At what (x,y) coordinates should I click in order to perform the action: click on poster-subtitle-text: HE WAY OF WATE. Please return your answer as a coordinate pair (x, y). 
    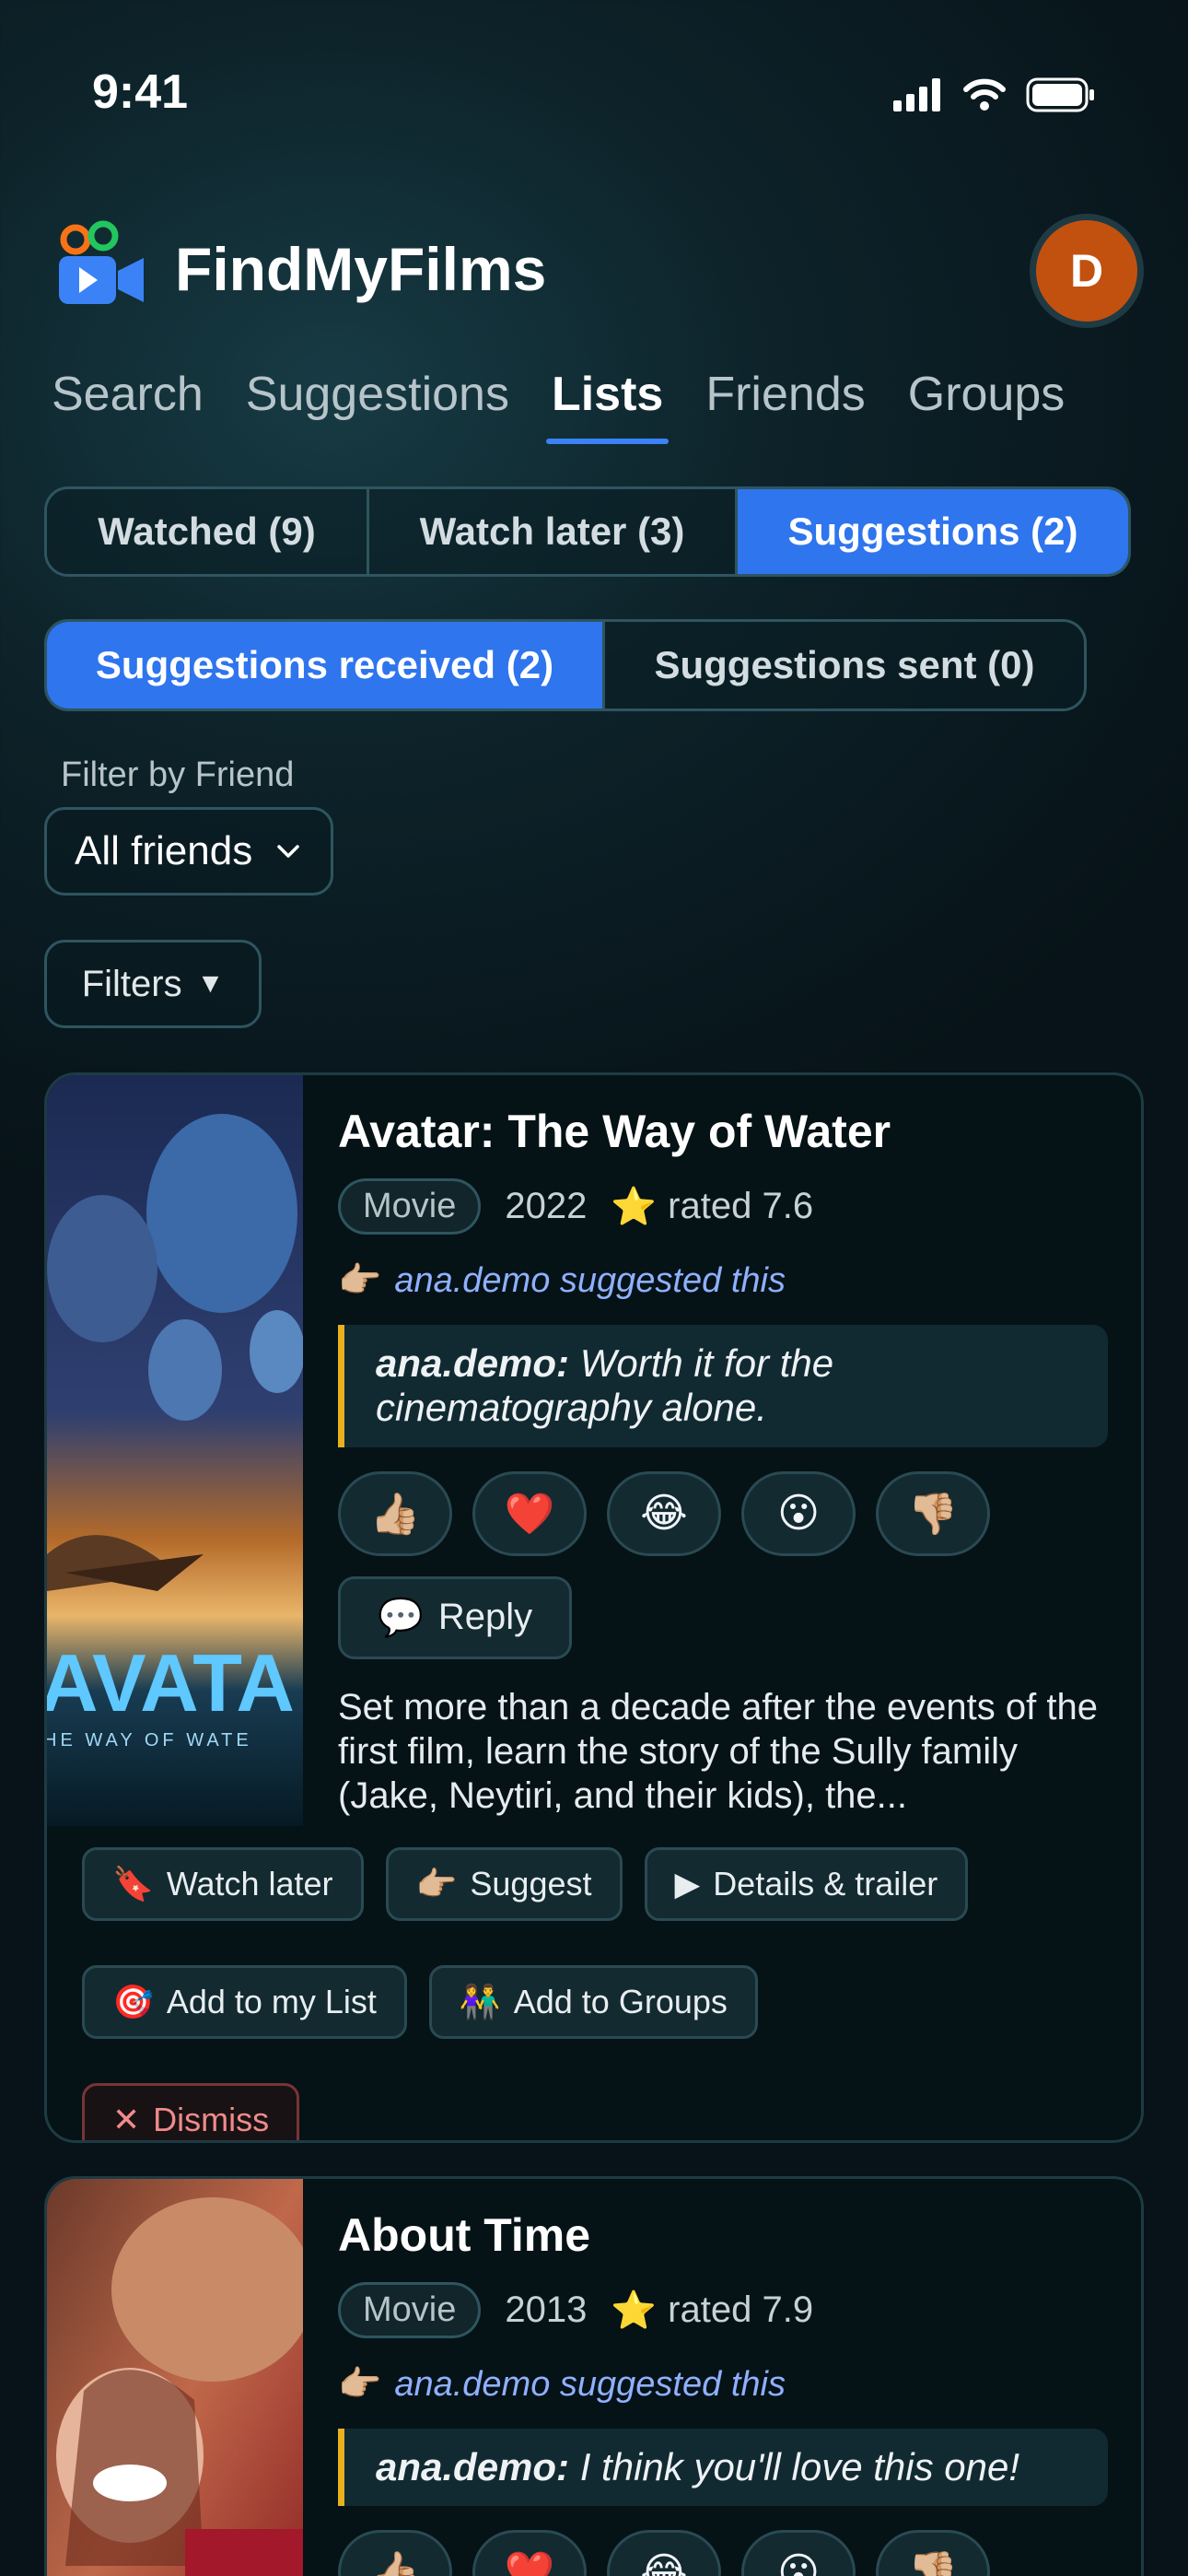
    Looking at the image, I should click on (149, 1740).